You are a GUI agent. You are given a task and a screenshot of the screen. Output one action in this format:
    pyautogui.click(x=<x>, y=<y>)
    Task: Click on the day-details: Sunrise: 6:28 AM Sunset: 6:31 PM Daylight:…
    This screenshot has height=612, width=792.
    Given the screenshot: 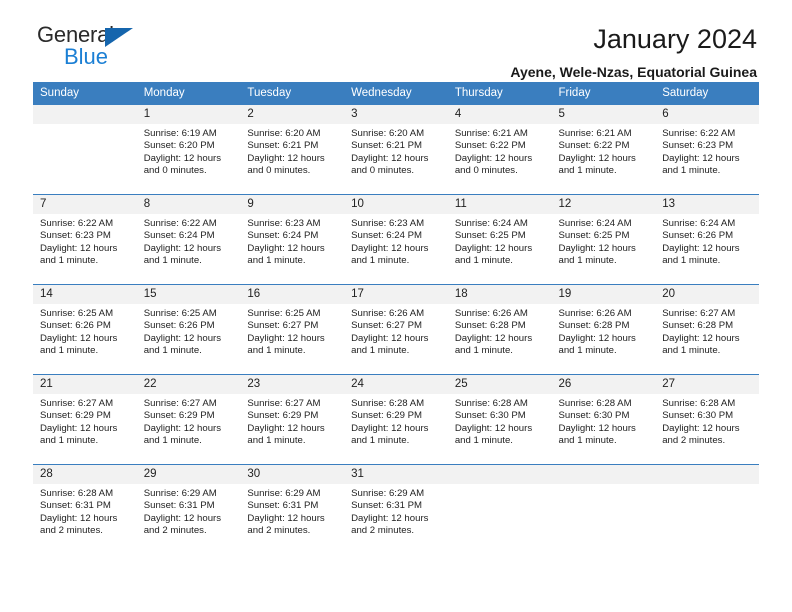 What is the action you would take?
    pyautogui.click(x=85, y=511)
    